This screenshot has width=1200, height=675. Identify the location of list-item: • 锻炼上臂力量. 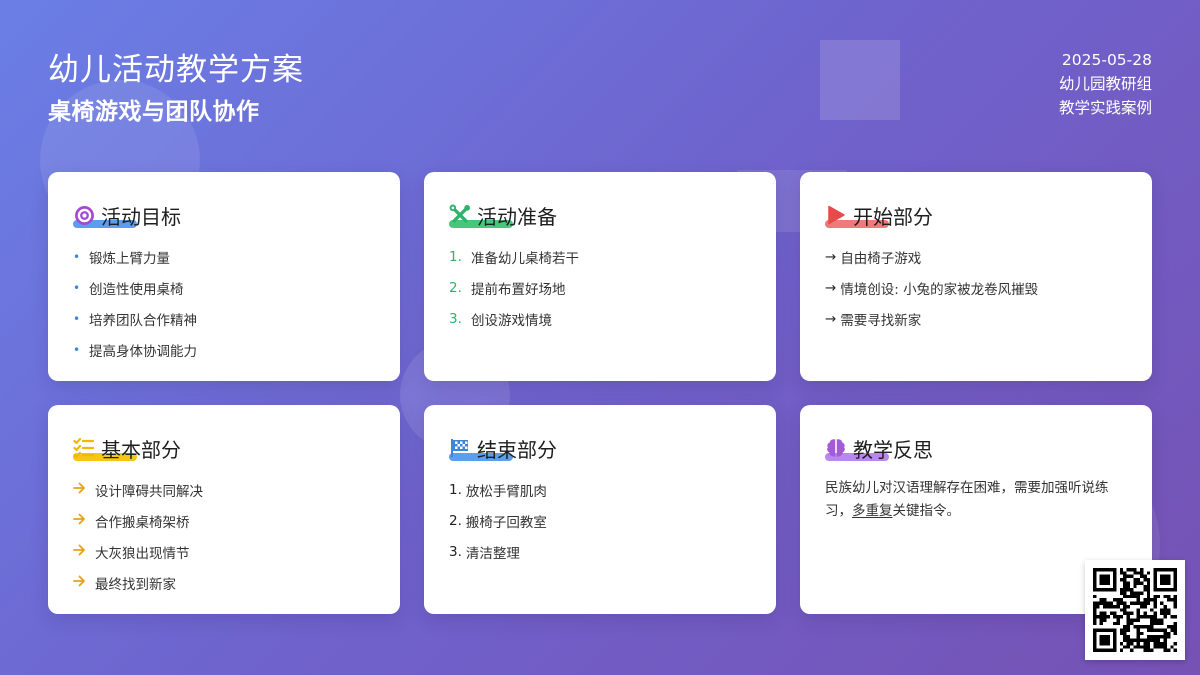
(224, 256).